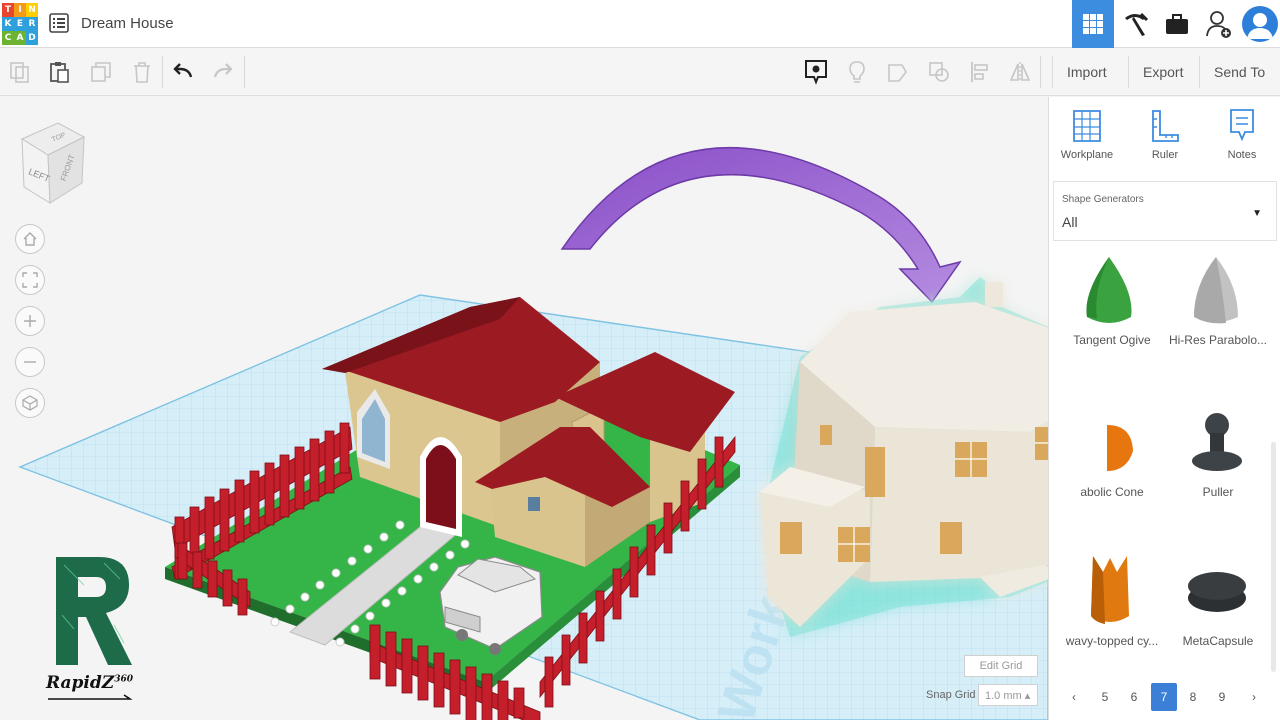  I want to click on logo-letter: N, so click(32, 10).